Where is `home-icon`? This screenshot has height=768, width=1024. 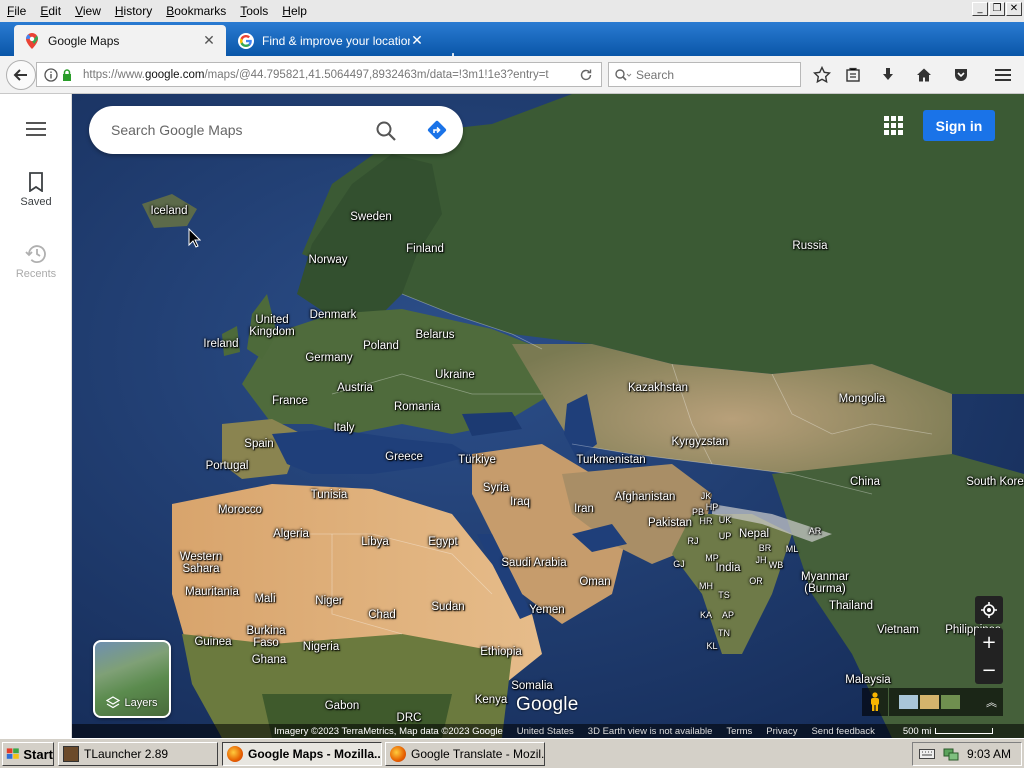
home-icon is located at coordinates (924, 75).